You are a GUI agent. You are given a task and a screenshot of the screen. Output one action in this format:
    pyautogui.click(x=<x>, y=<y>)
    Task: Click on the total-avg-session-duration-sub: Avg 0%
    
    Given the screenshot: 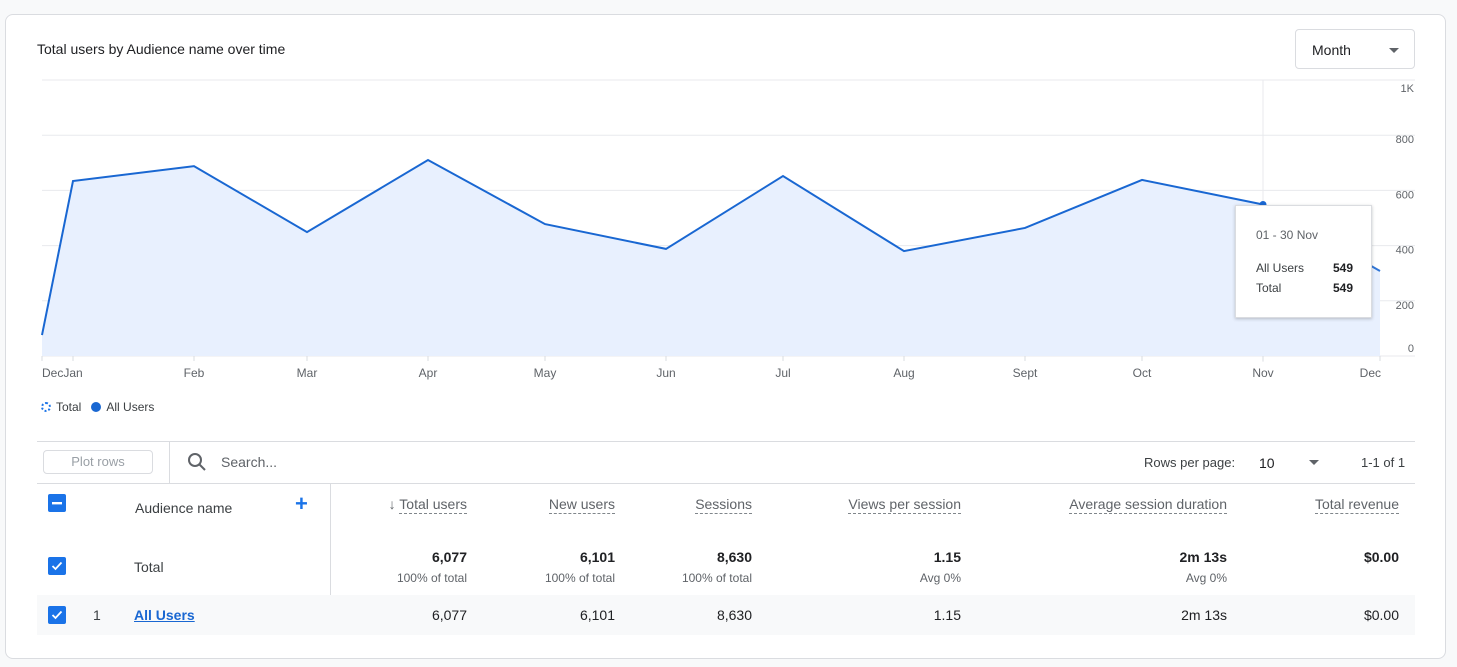 What is the action you would take?
    pyautogui.click(x=1206, y=578)
    